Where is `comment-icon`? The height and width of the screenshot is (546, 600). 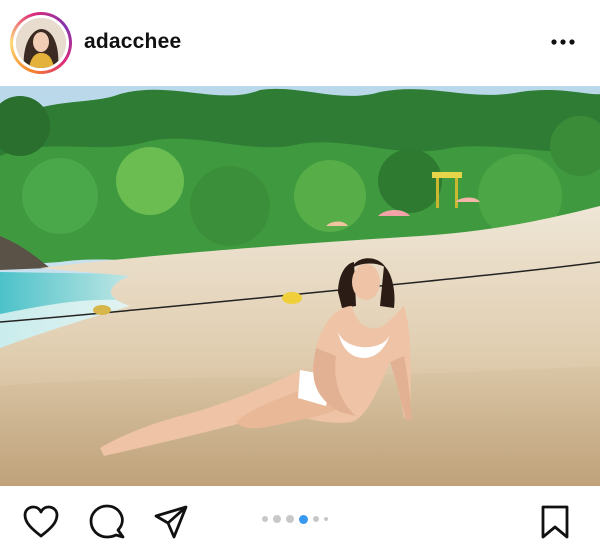 comment-icon is located at coordinates (107, 522).